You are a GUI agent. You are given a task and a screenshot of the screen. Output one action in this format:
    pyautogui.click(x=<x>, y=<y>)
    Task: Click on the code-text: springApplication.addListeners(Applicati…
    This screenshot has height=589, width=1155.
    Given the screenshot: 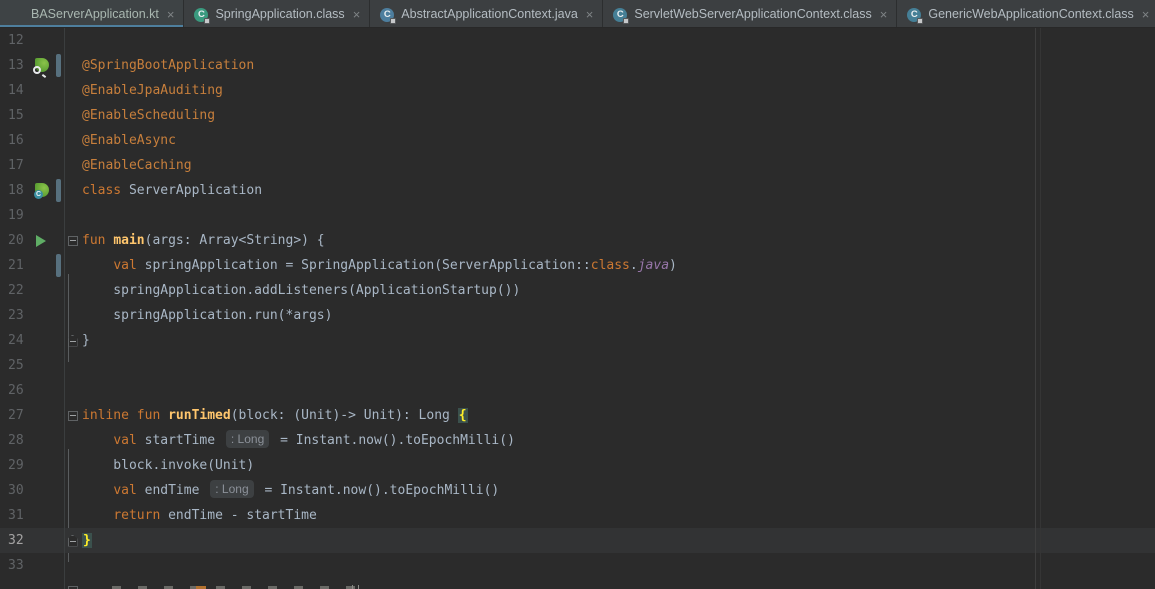 What is the action you would take?
    pyautogui.click(x=301, y=290)
    